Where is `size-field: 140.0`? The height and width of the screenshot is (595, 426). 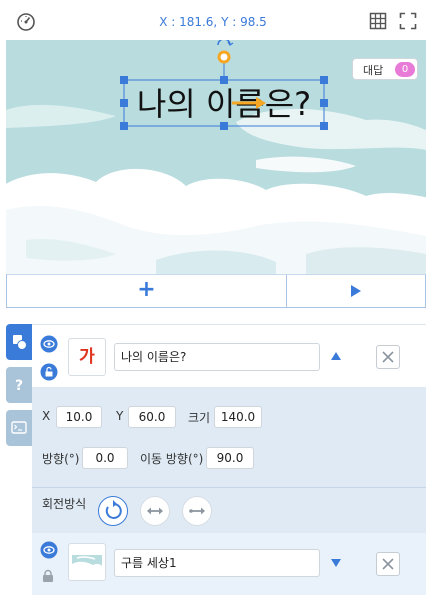
size-field: 140.0 is located at coordinates (238, 417).